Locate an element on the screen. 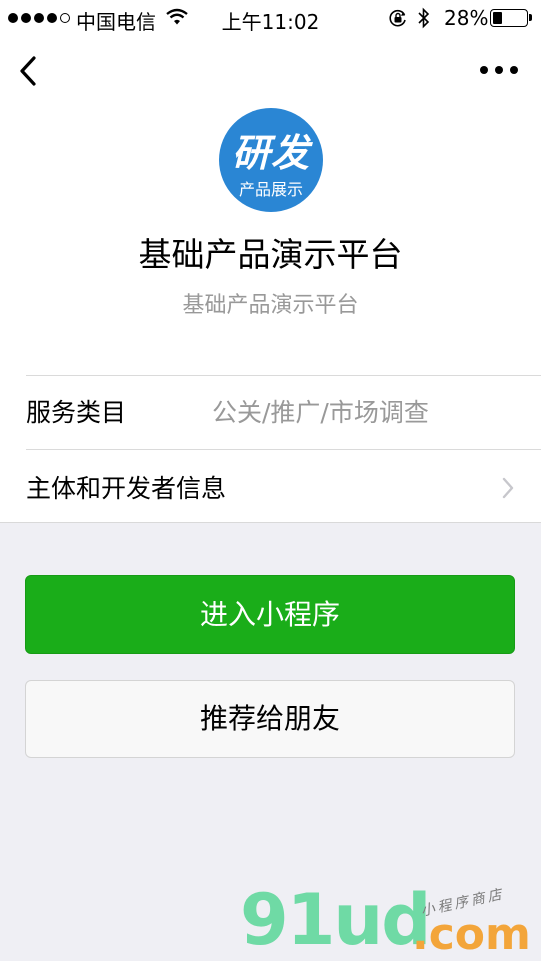 Image resolution: width=541 pixels, height=961 pixels. app-description: 基础产品演示平台 is located at coordinates (270, 305).